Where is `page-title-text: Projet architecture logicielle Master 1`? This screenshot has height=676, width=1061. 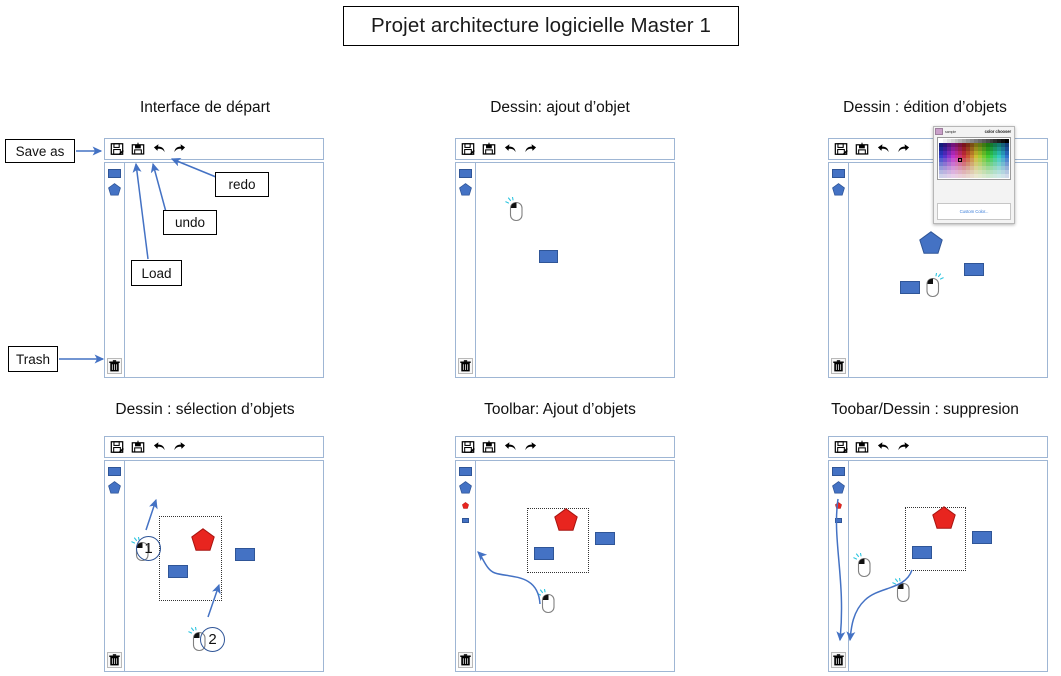 page-title-text: Projet architecture logicielle Master 1 is located at coordinates (541, 25).